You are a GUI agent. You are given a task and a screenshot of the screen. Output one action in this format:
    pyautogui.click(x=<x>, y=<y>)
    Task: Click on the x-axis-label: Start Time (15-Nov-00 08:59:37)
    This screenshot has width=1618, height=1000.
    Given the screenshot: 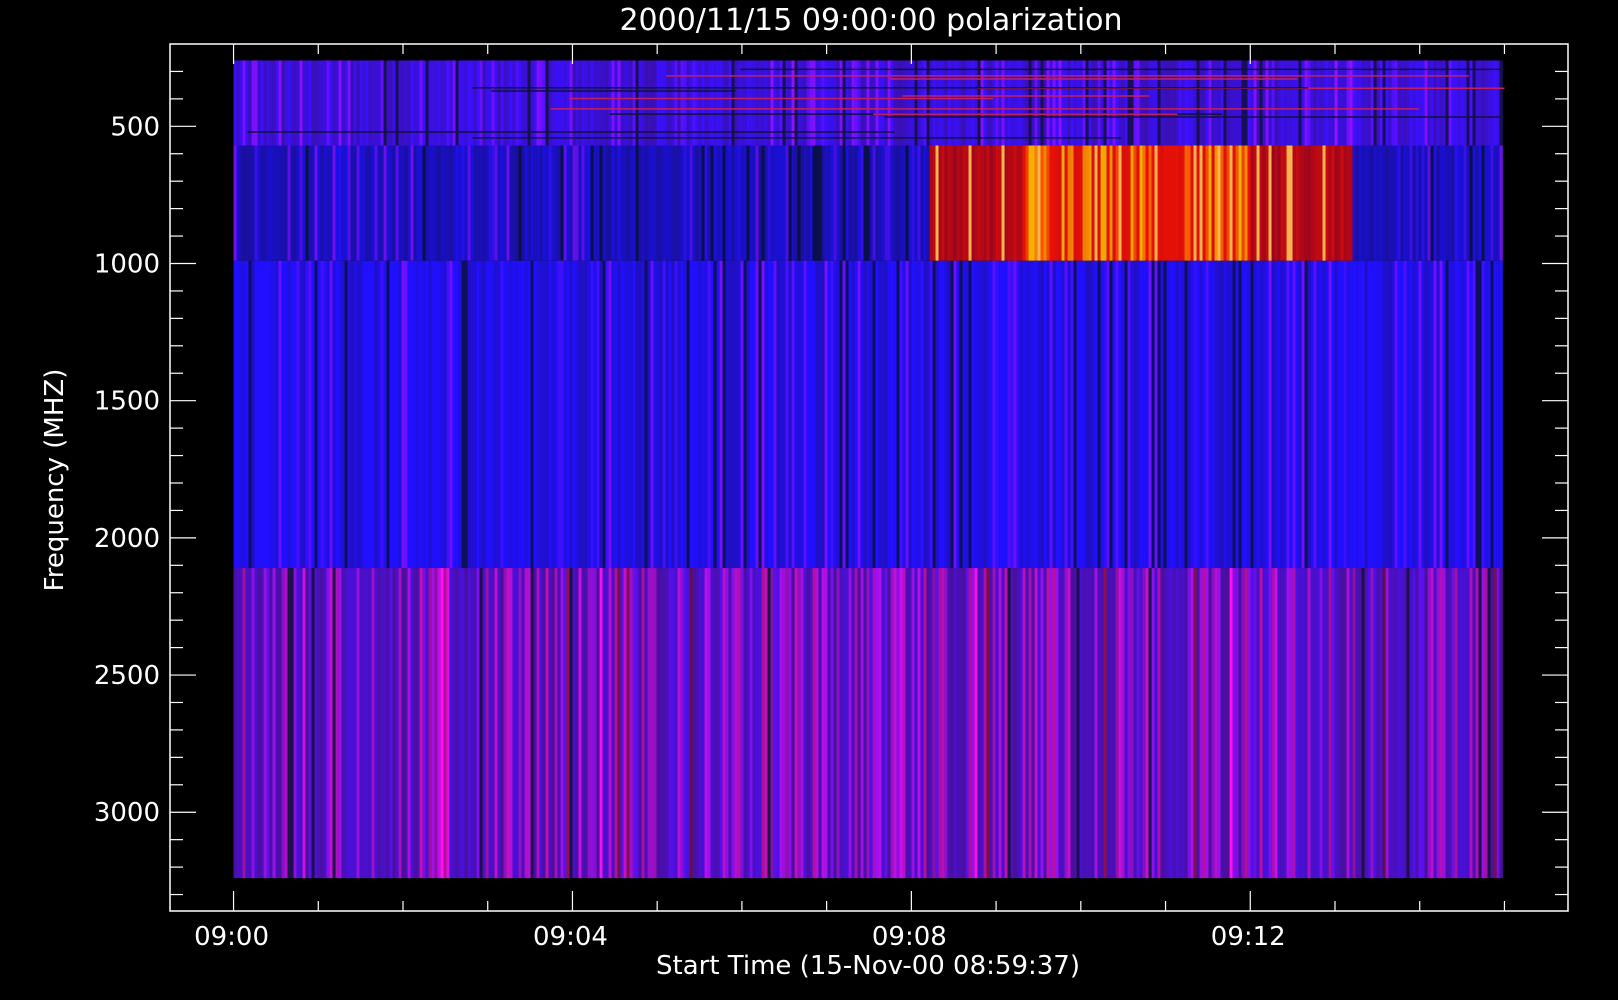 What is the action you would take?
    pyautogui.click(x=868, y=966)
    